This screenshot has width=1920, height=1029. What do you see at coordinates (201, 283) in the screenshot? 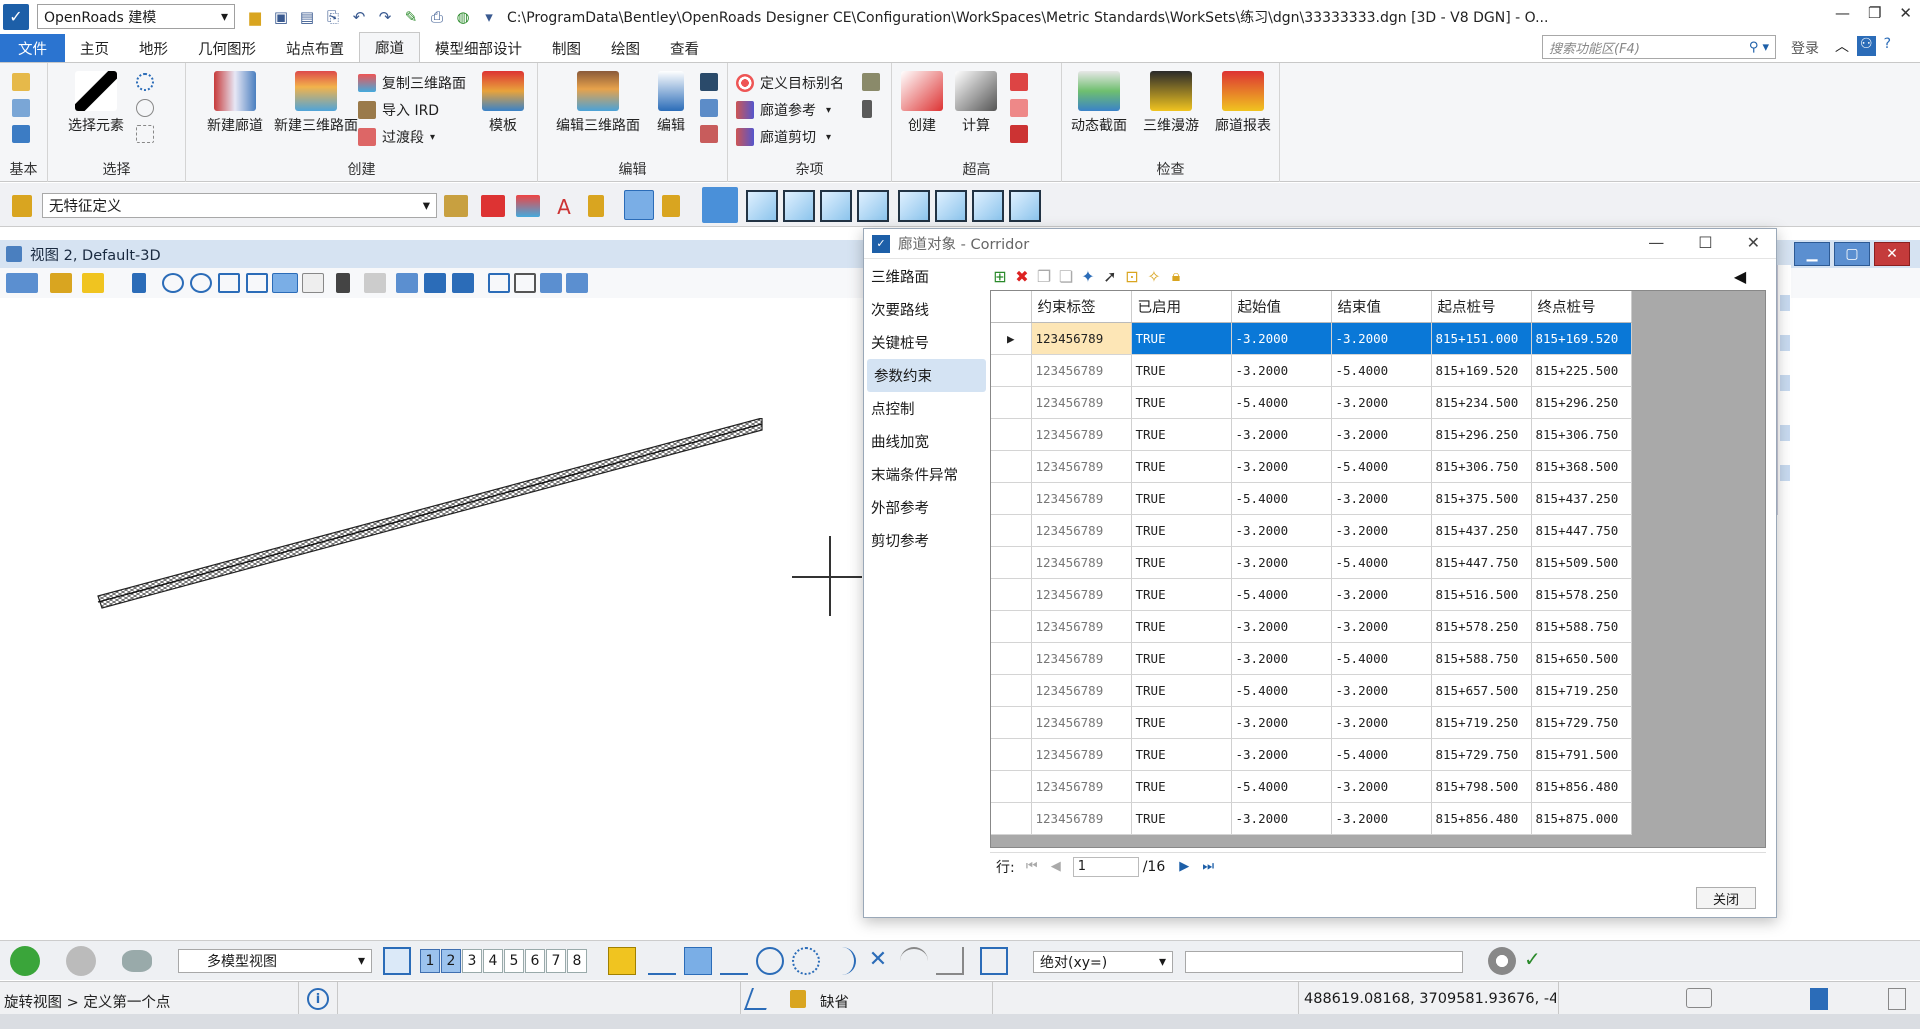
I see `zoom-out-icon` at bounding box center [201, 283].